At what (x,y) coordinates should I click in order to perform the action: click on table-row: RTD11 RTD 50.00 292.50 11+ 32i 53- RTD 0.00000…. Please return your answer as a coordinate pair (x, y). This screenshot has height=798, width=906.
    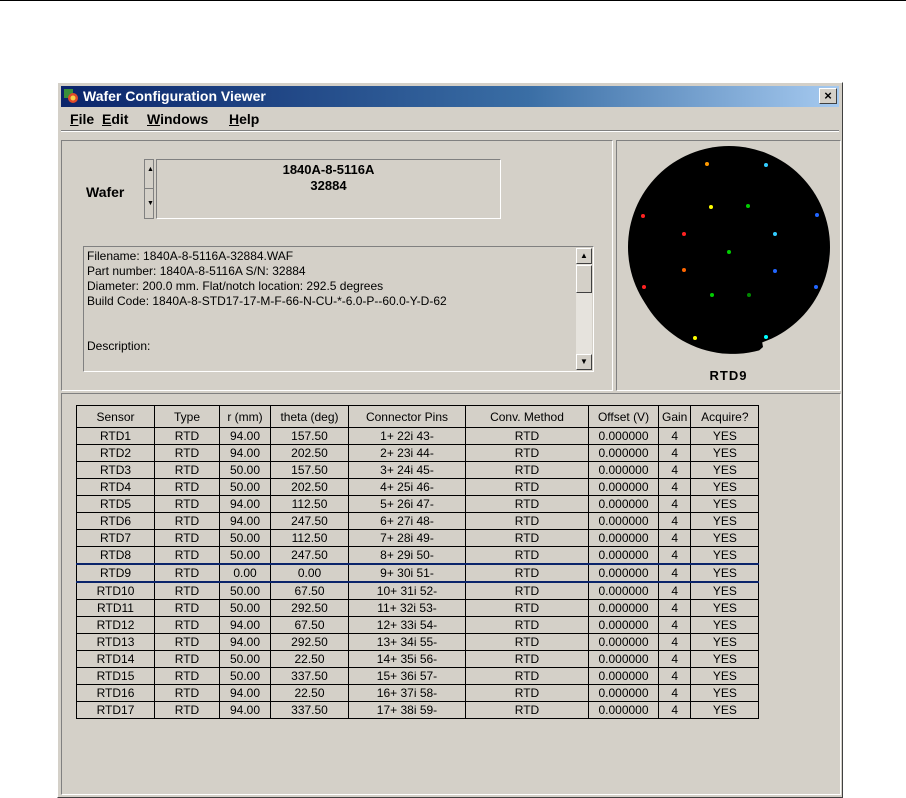
    Looking at the image, I should click on (418, 608).